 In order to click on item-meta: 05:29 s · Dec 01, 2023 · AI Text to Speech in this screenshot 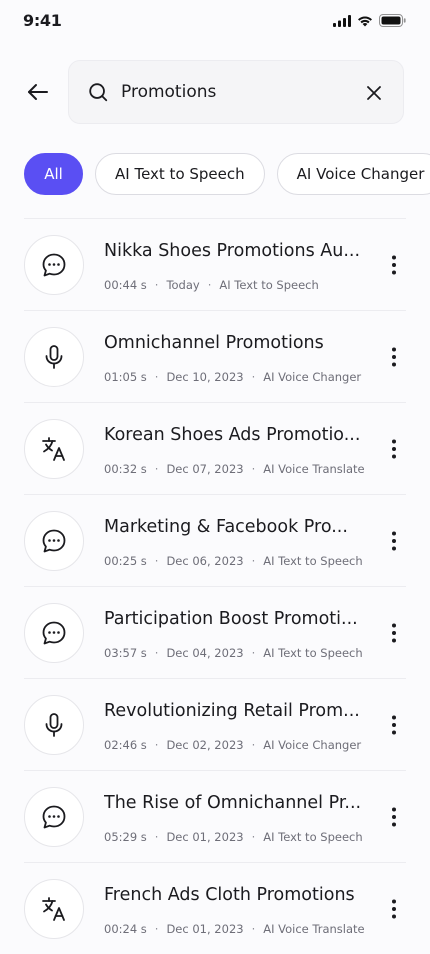, I will do `click(239, 837)`.